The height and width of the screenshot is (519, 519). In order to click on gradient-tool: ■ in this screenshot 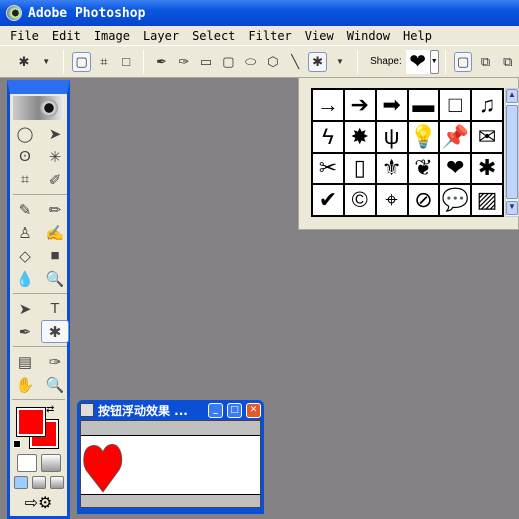, I will do `click(55, 255)`.